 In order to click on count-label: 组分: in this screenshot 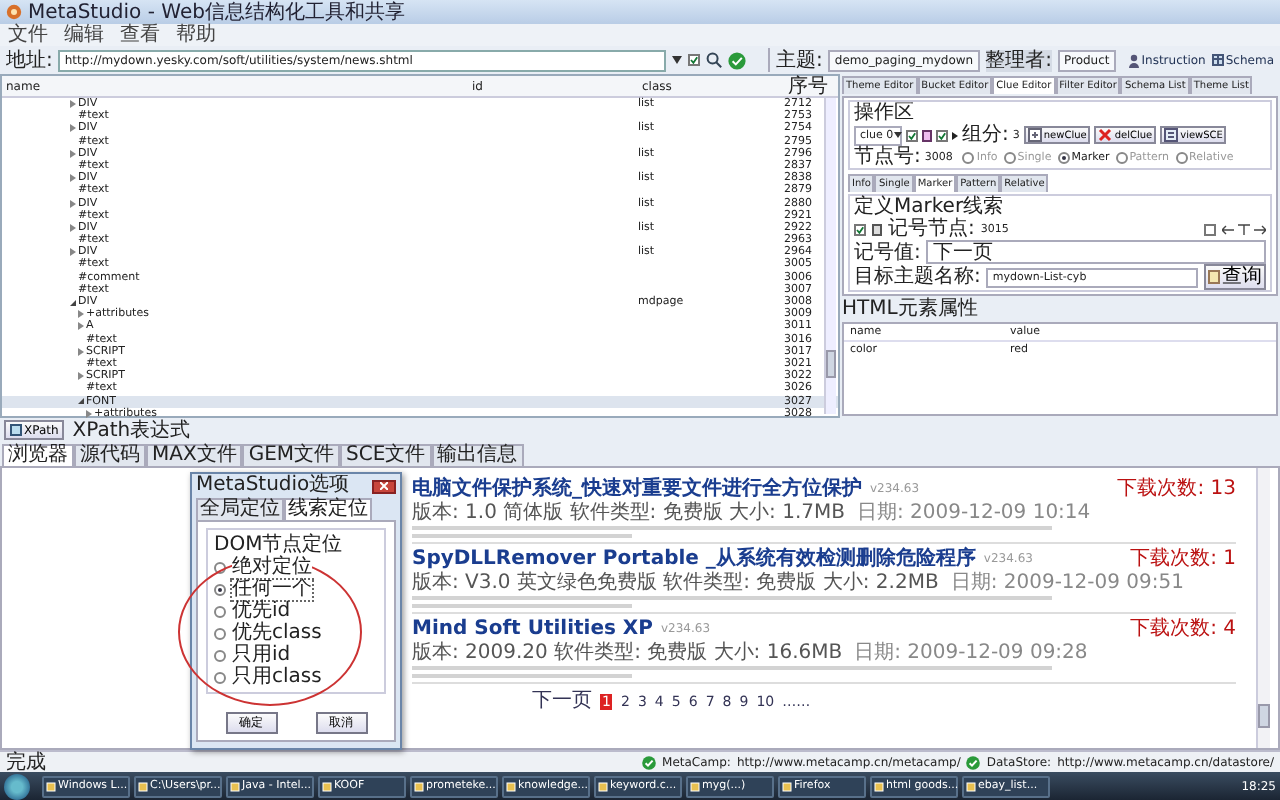, I will do `click(985, 135)`.